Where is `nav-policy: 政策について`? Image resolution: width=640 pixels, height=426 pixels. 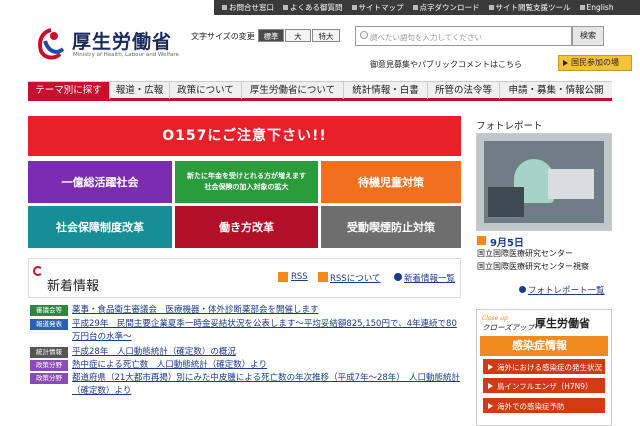 nav-policy: 政策について is located at coordinates (206, 90).